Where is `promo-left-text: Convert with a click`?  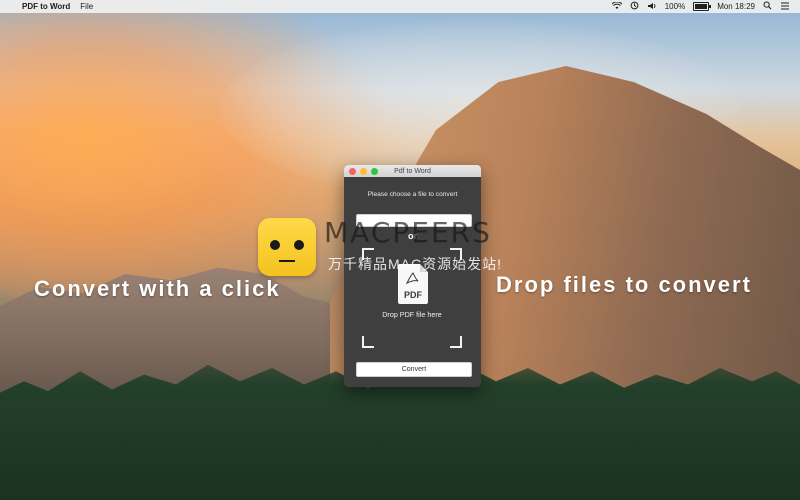
promo-left-text: Convert with a click is located at coordinates (157, 288).